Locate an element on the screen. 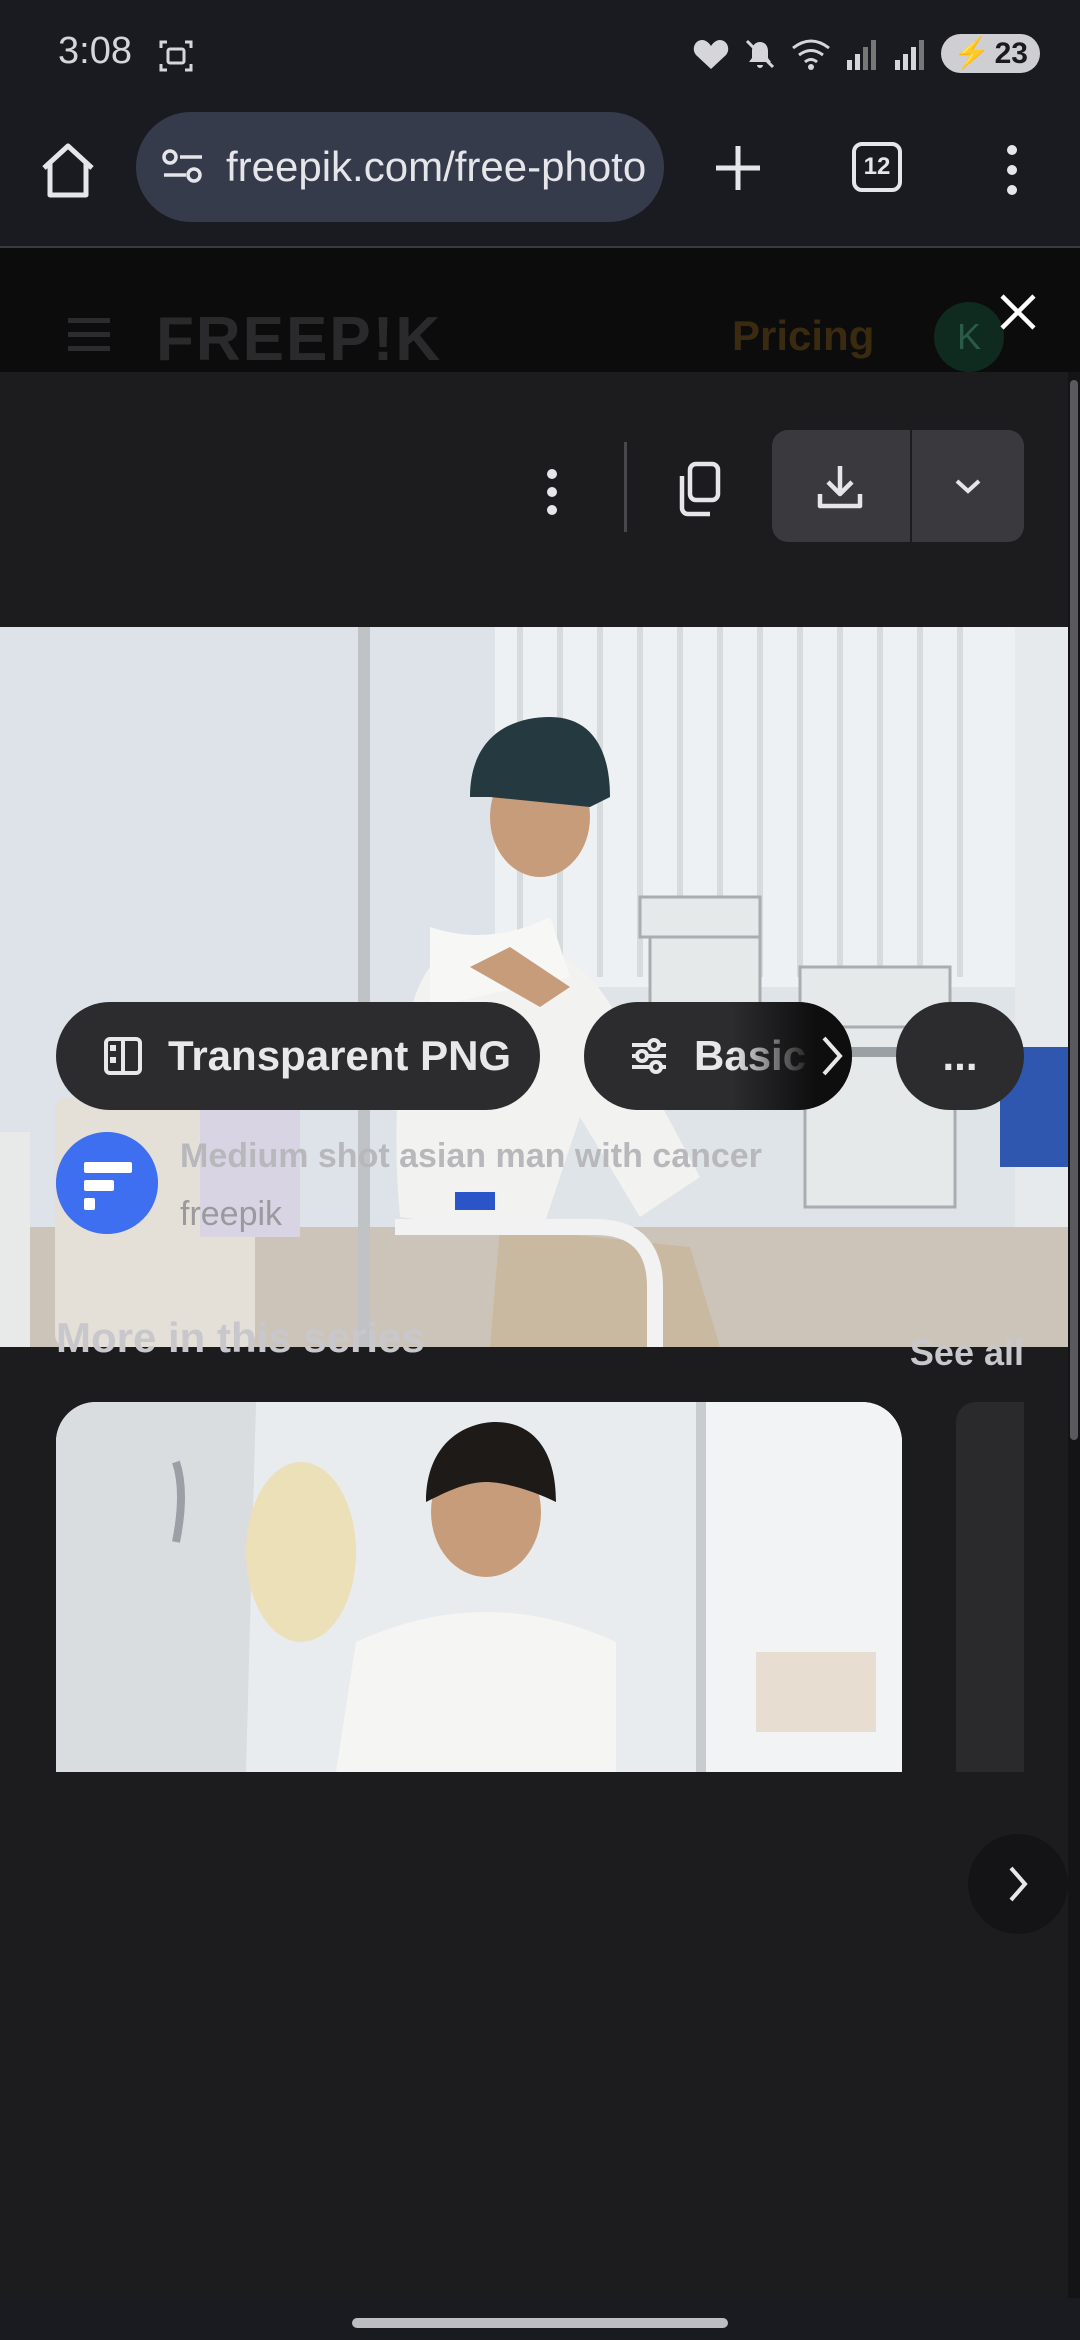 The width and height of the screenshot is (1080, 2340). tab-switcher-button: 12 is located at coordinates (877, 167).